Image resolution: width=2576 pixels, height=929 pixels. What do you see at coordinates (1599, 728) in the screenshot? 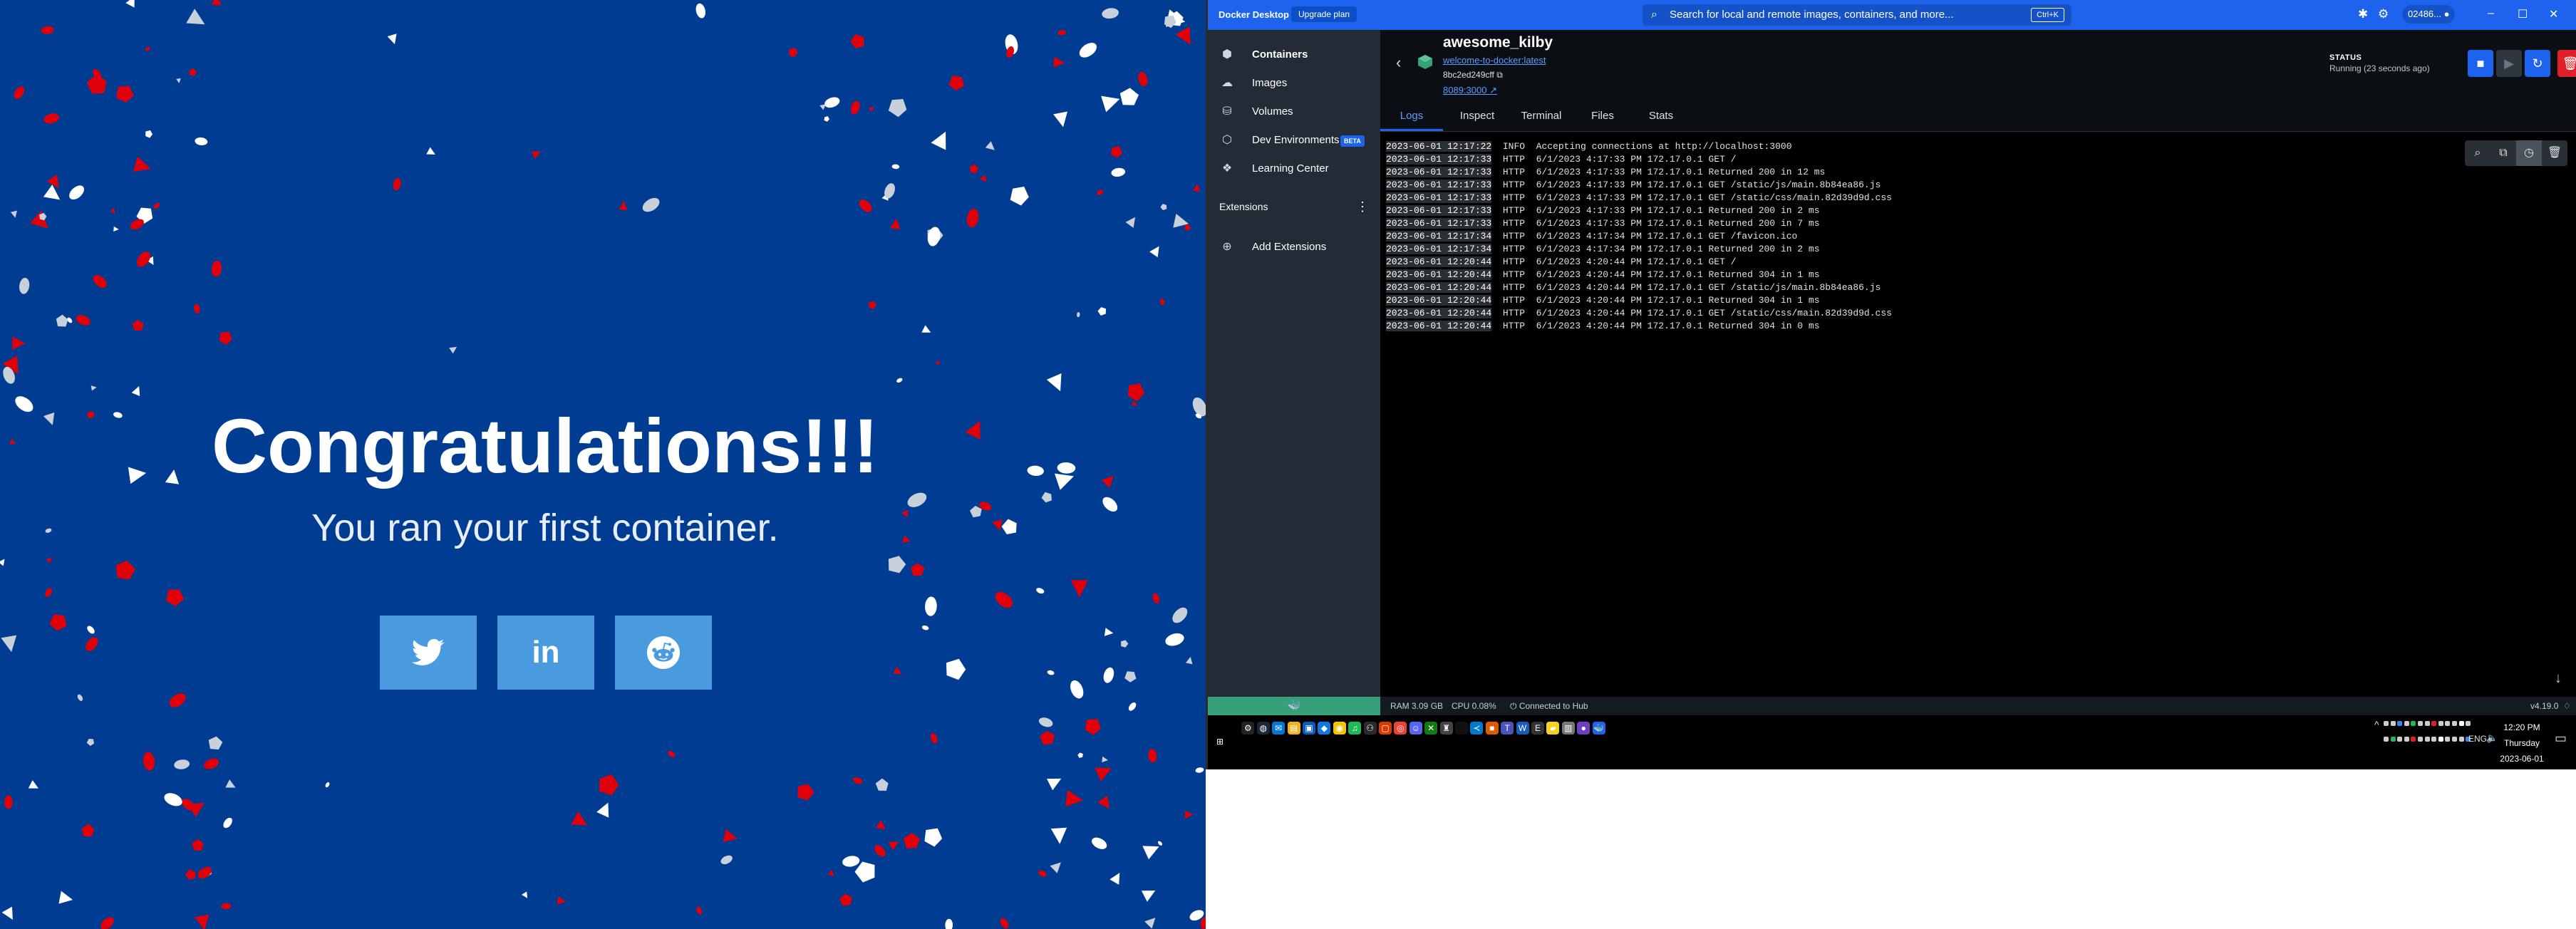
I see `docker-icon: 🐳` at bounding box center [1599, 728].